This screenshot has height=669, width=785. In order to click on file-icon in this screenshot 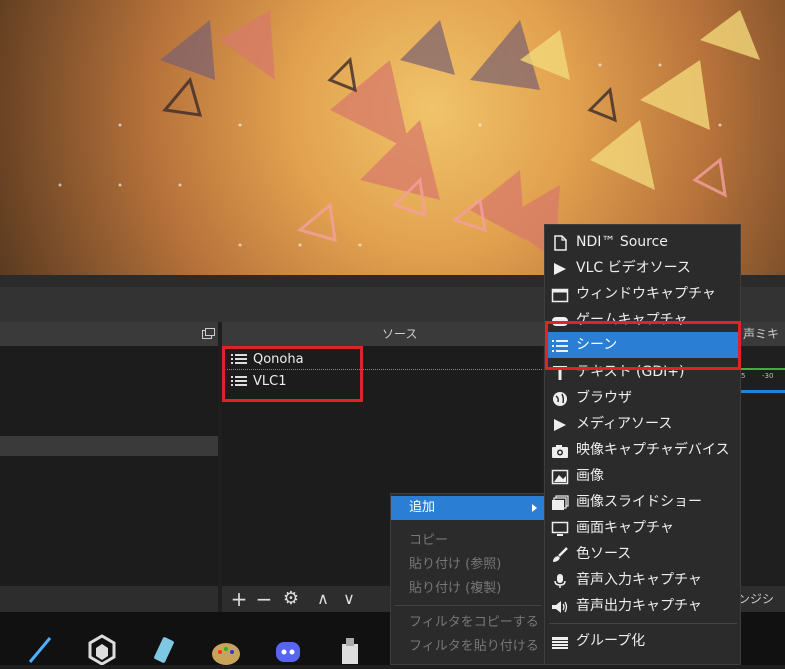, I will do `click(560, 242)`.